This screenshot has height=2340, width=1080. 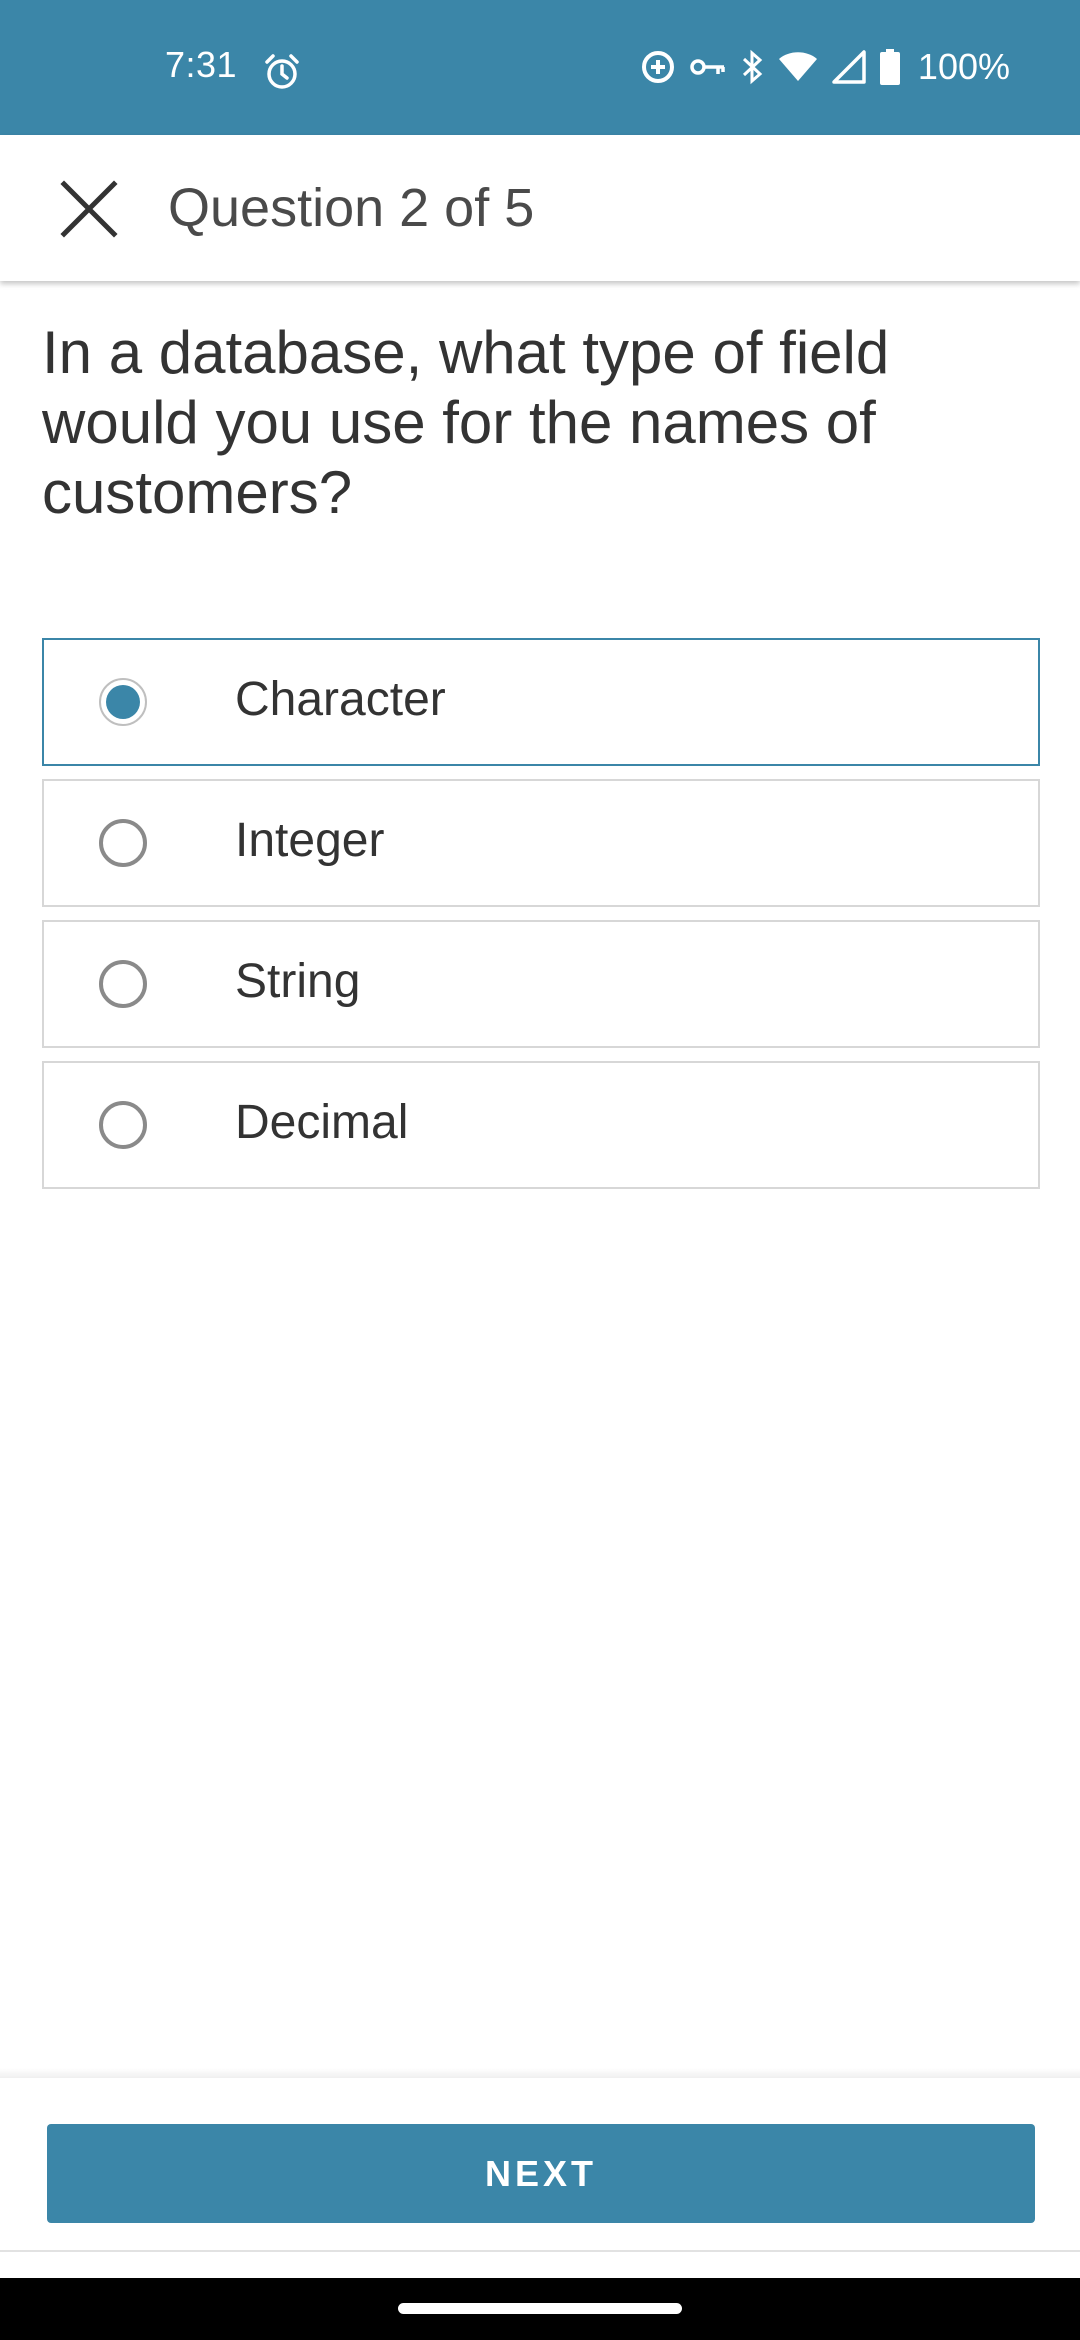 I want to click on divider, so click(x=540, y=2251).